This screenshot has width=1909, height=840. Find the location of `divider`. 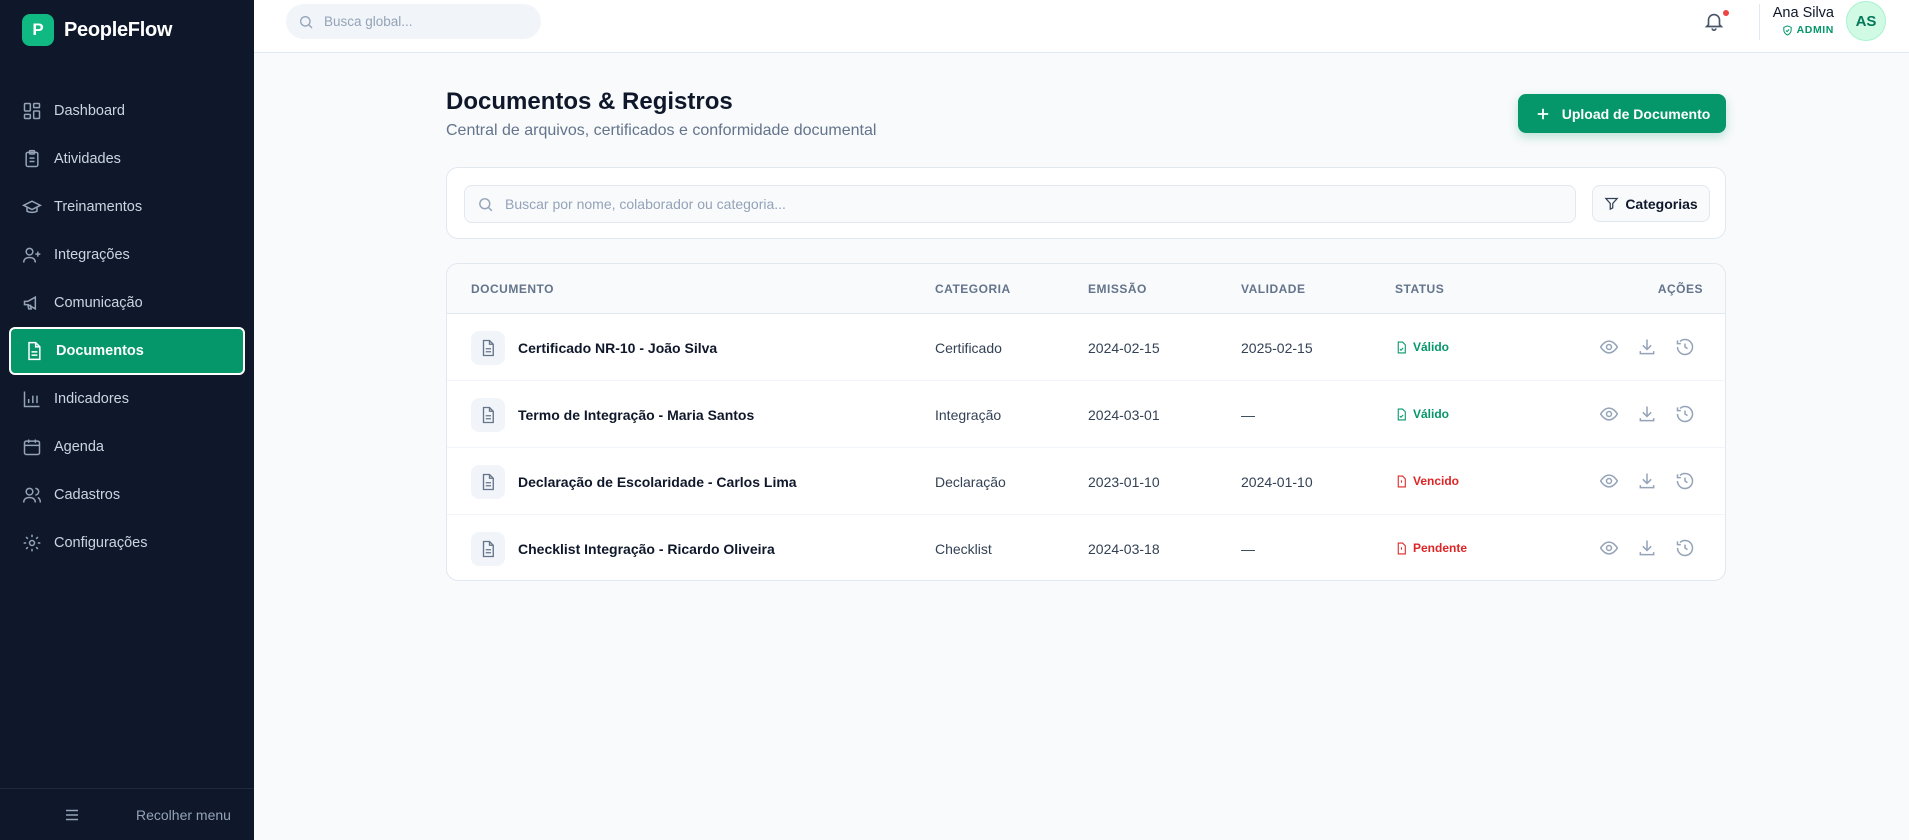

divider is located at coordinates (1759, 22).